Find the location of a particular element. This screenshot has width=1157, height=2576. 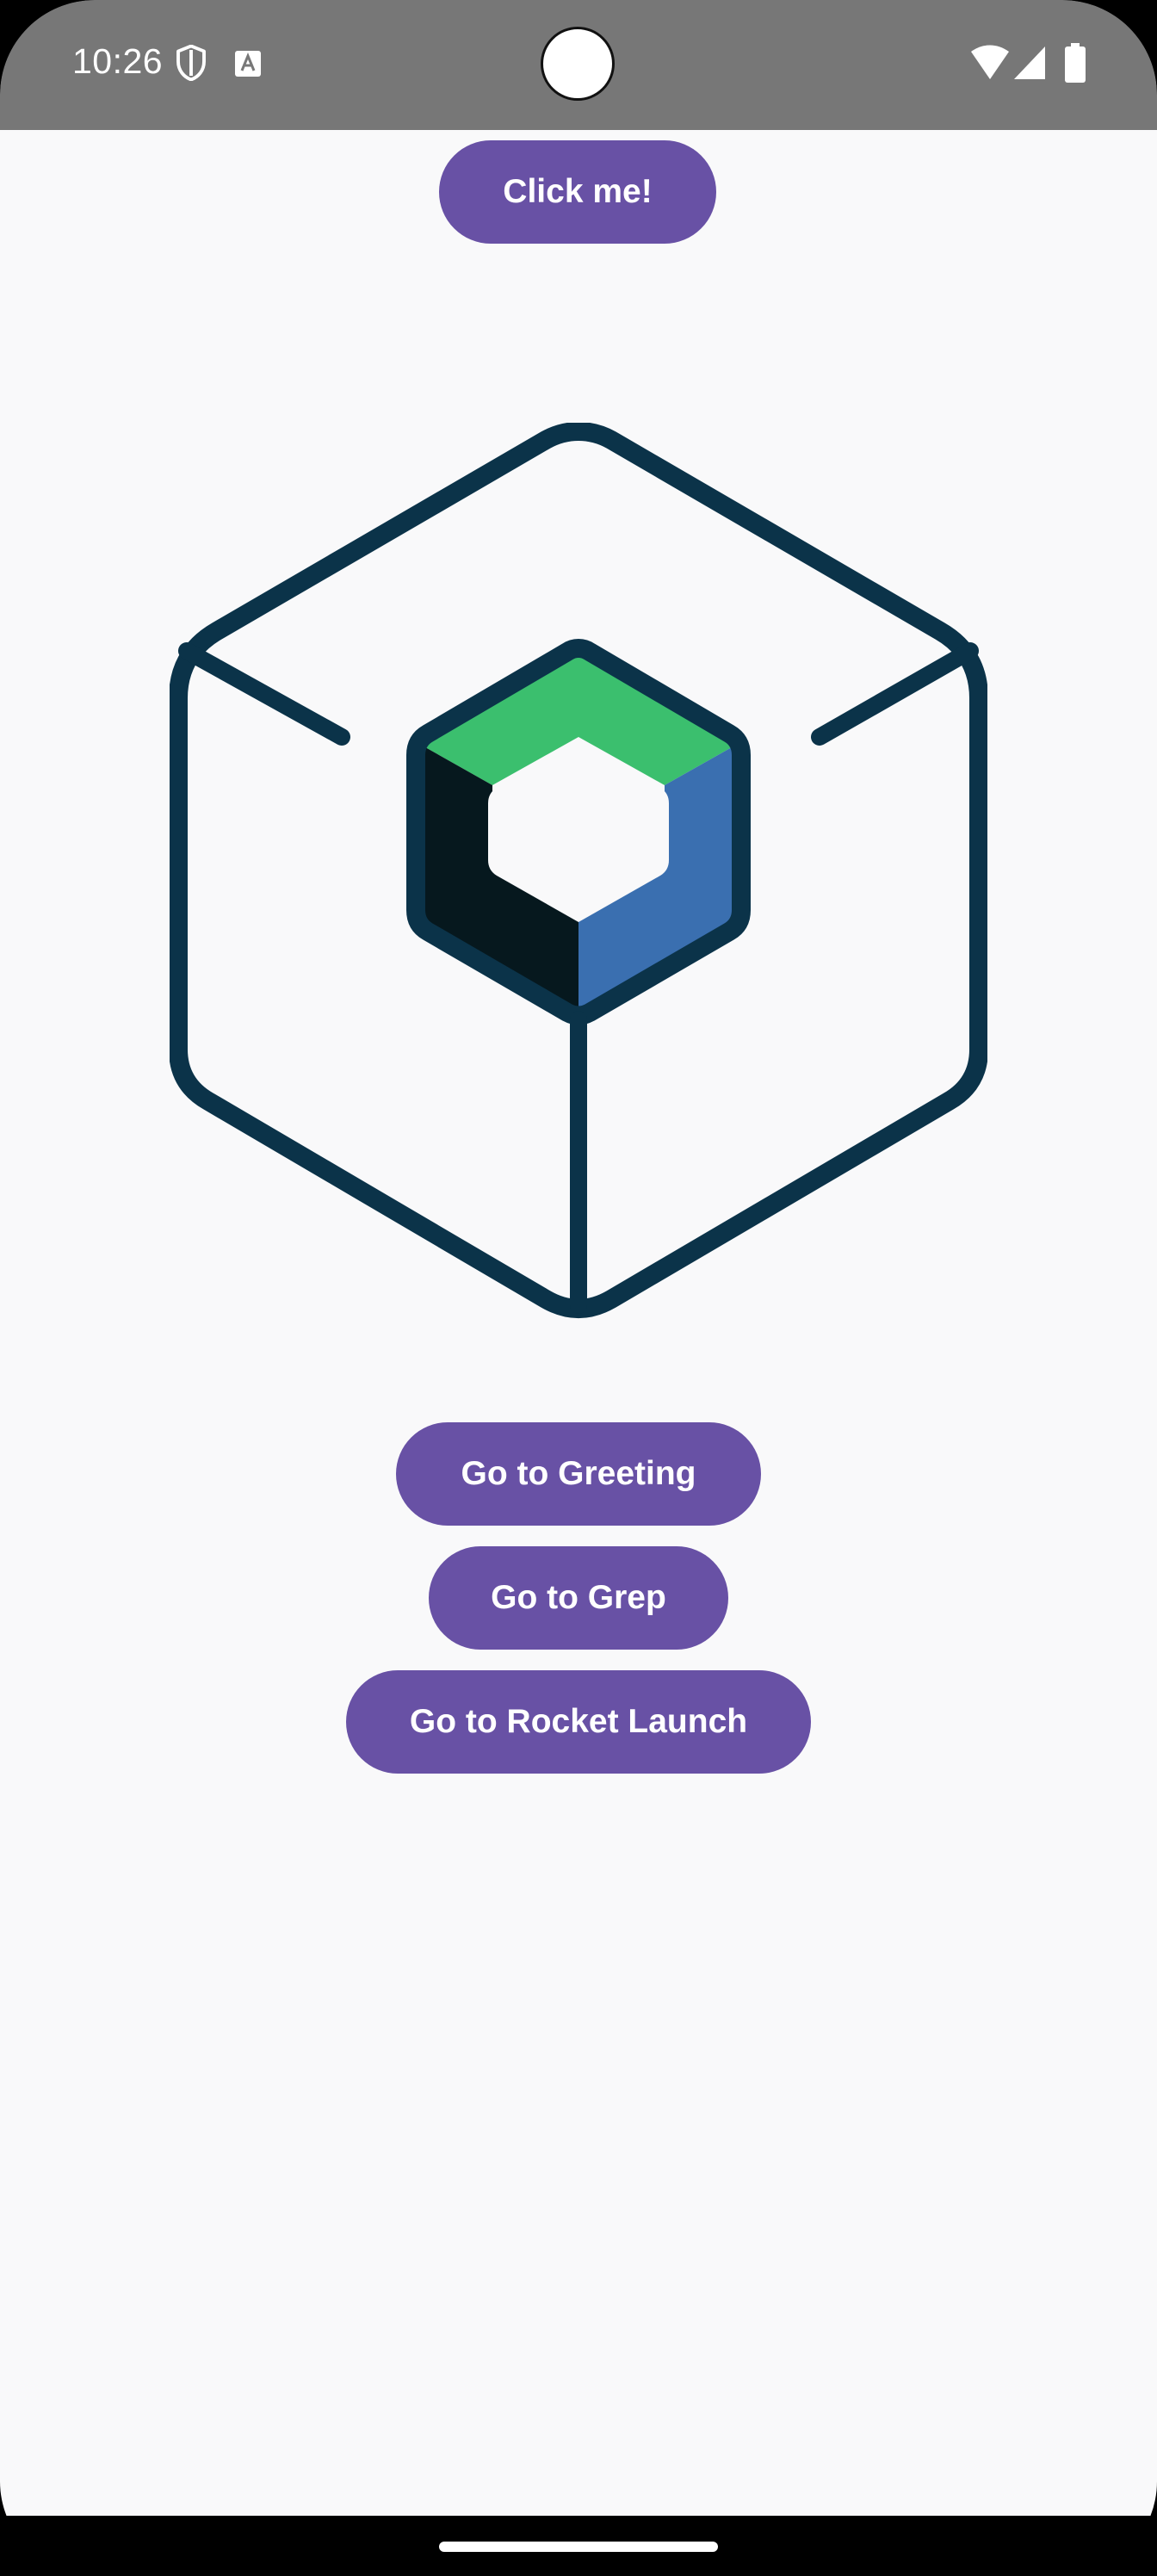

shield-icon is located at coordinates (191, 63).